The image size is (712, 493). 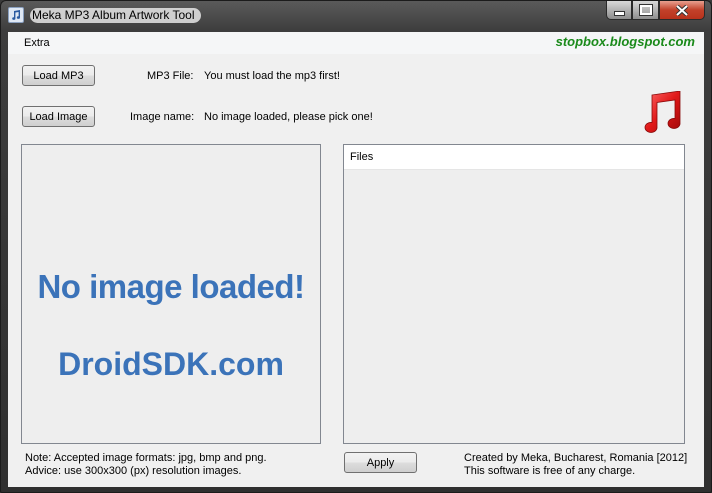 What do you see at coordinates (362, 157) in the screenshot?
I see `files-header-label: Files` at bounding box center [362, 157].